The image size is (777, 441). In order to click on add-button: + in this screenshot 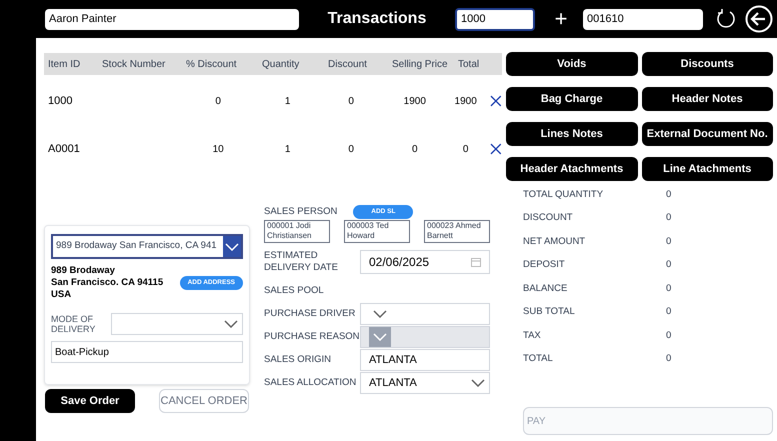, I will do `click(561, 19)`.